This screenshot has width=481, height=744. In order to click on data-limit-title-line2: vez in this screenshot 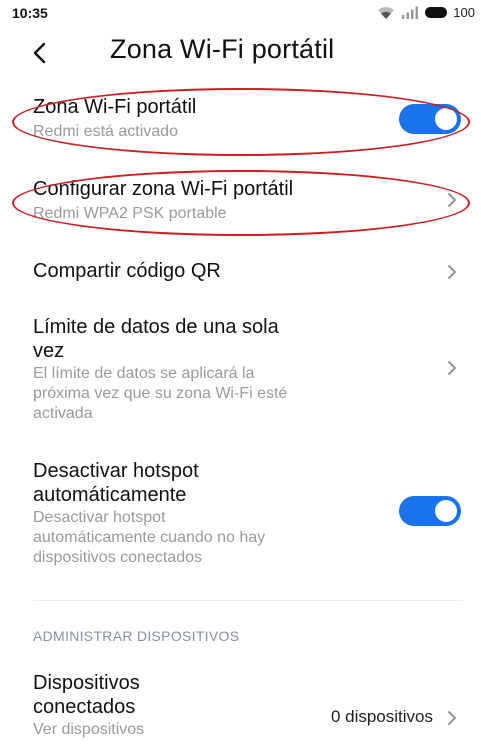, I will do `click(49, 351)`.